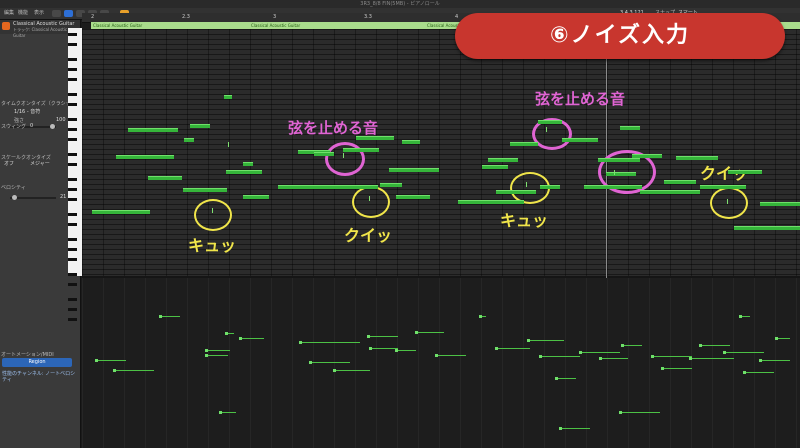 The image size is (800, 448). I want to click on menu-view: 表示, so click(39, 13).